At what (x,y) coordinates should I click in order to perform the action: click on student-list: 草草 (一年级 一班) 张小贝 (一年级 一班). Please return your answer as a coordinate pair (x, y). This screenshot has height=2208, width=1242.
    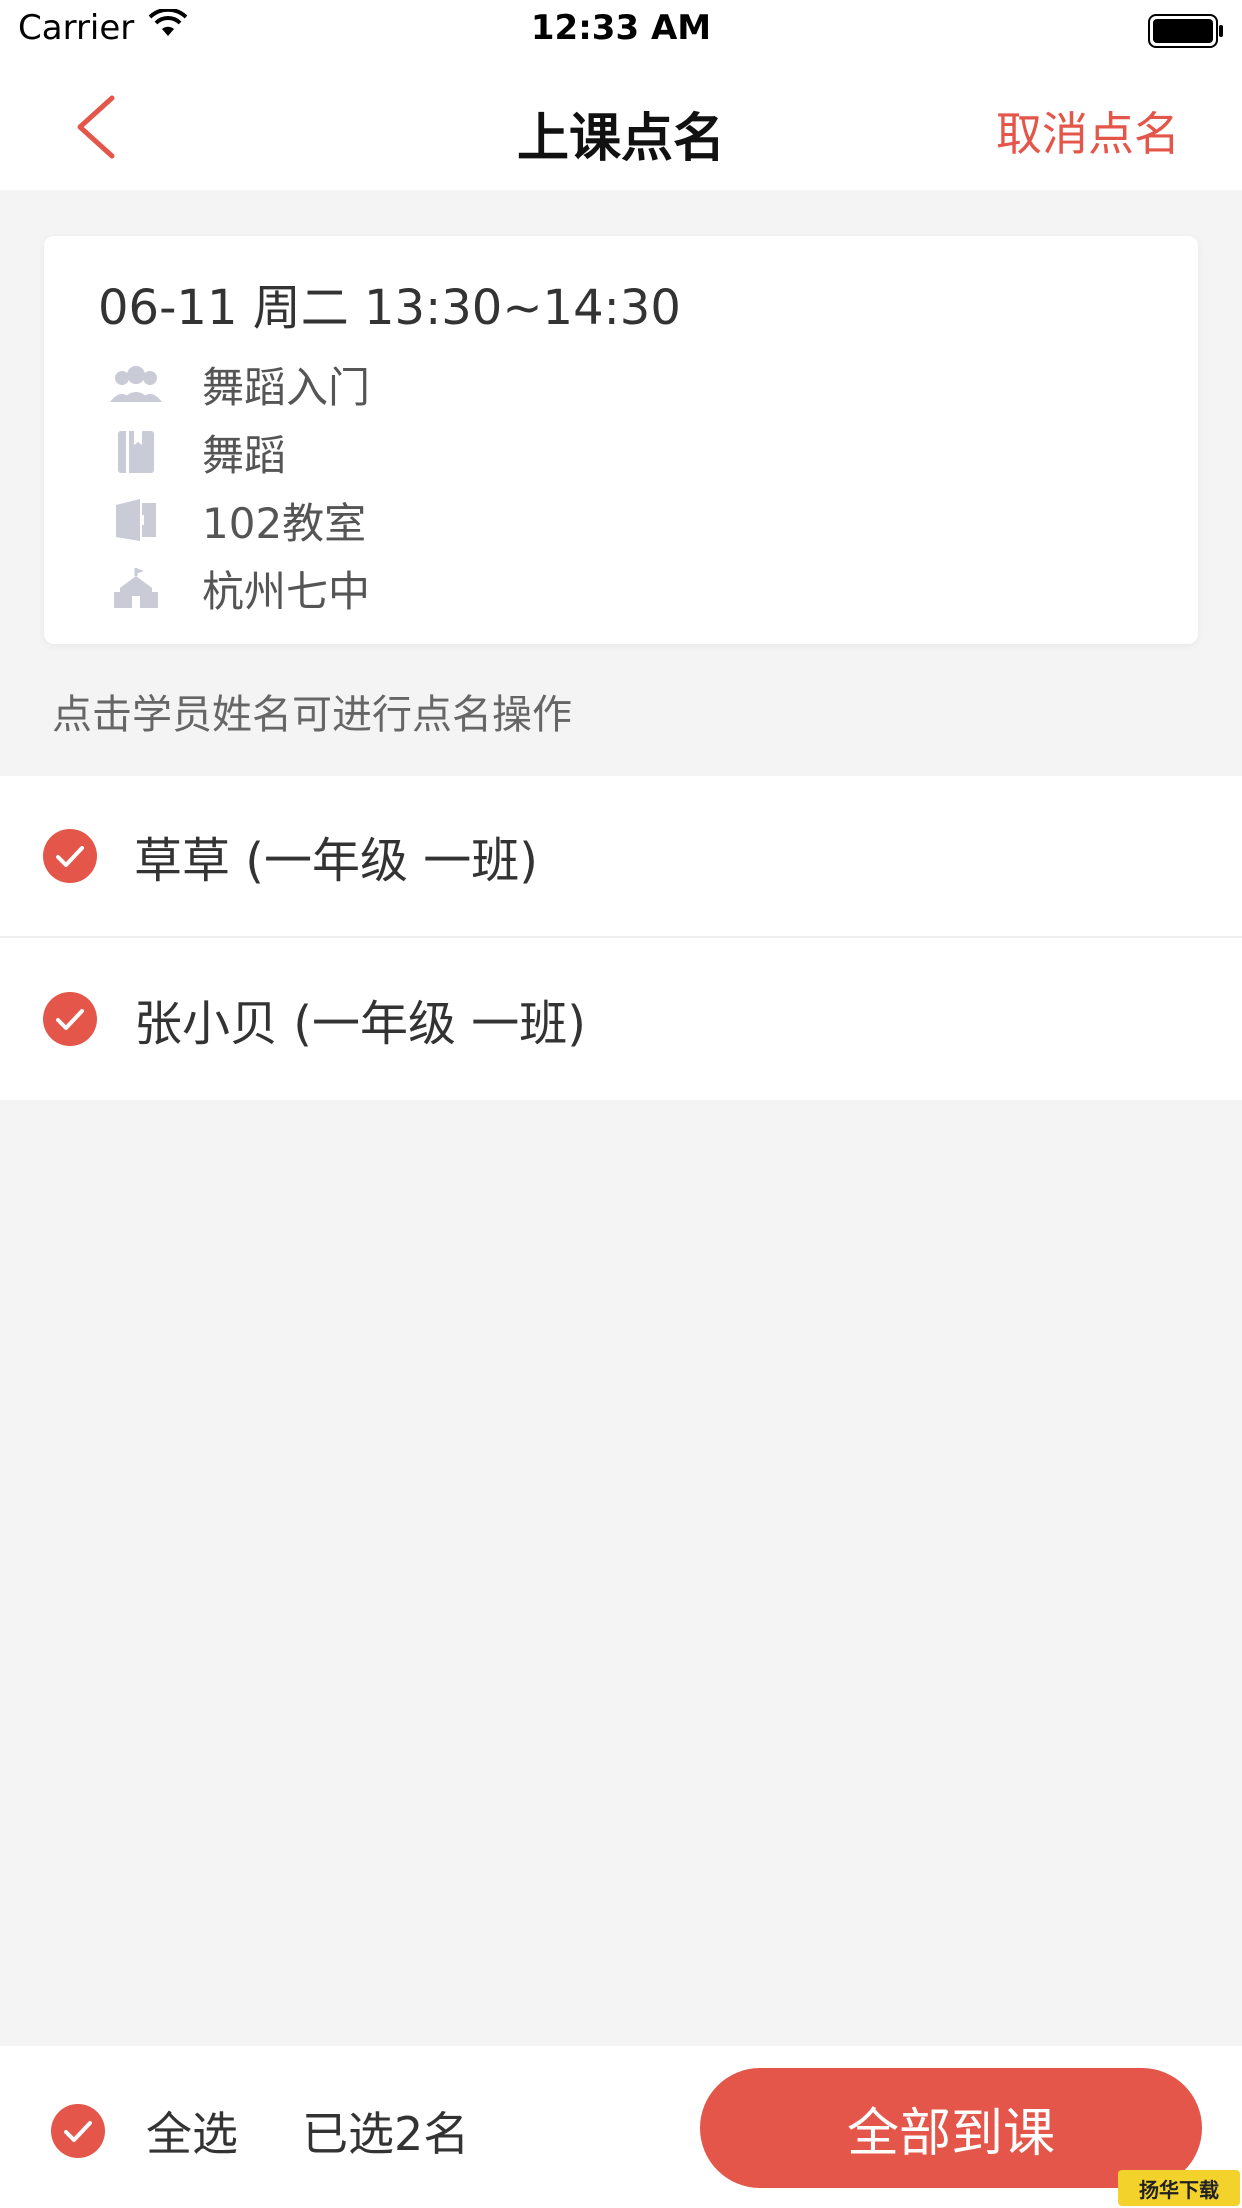
    Looking at the image, I should click on (621, 938).